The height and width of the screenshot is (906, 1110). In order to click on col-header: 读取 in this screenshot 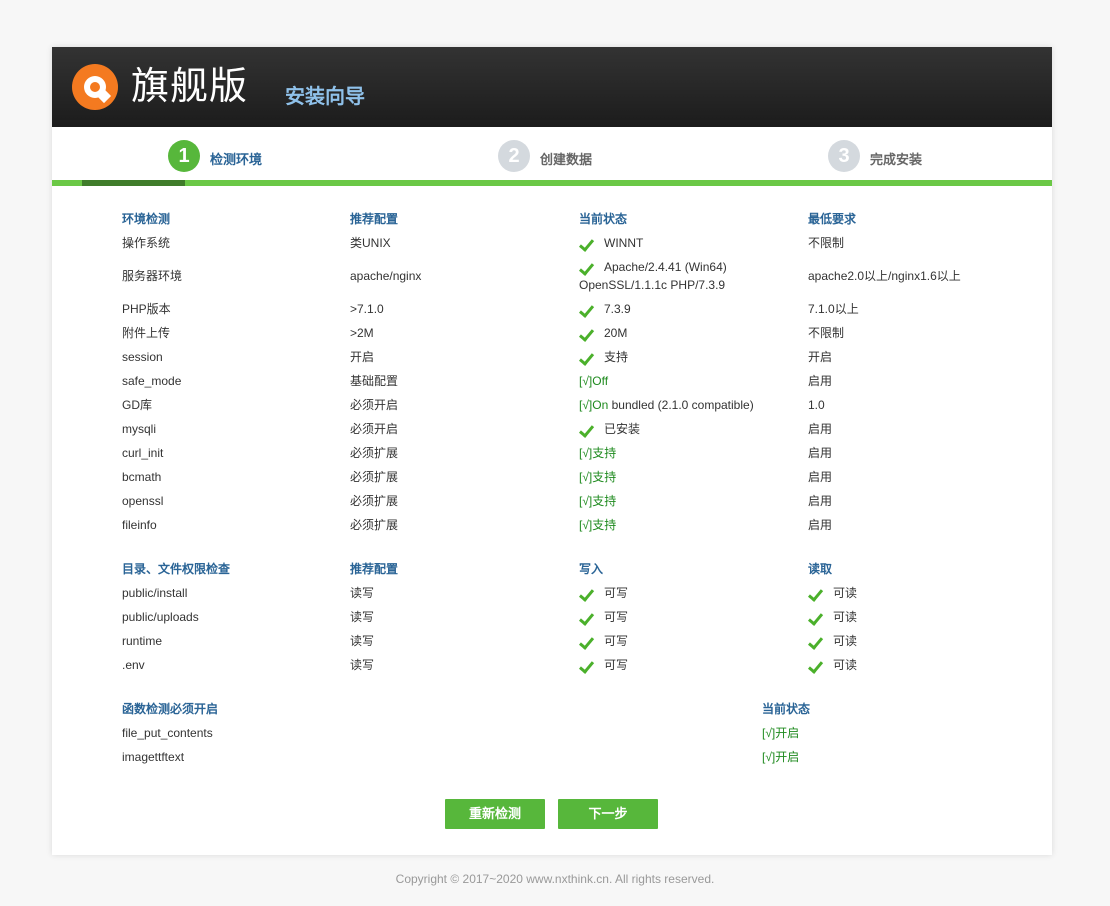, I will do `click(820, 569)`.